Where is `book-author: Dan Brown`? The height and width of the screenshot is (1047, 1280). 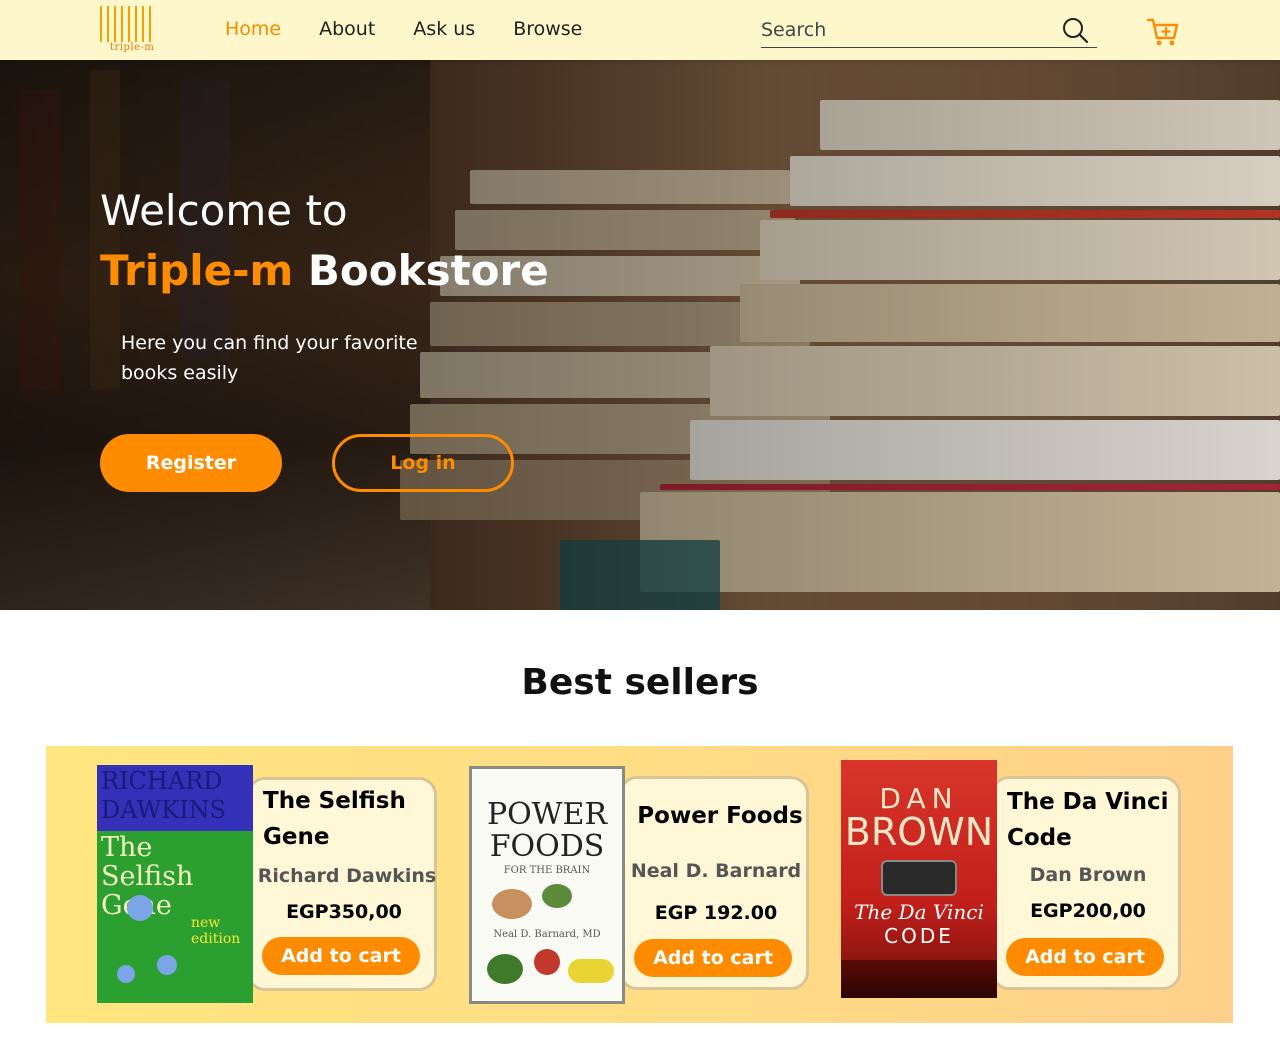 book-author: Dan Brown is located at coordinates (1088, 875).